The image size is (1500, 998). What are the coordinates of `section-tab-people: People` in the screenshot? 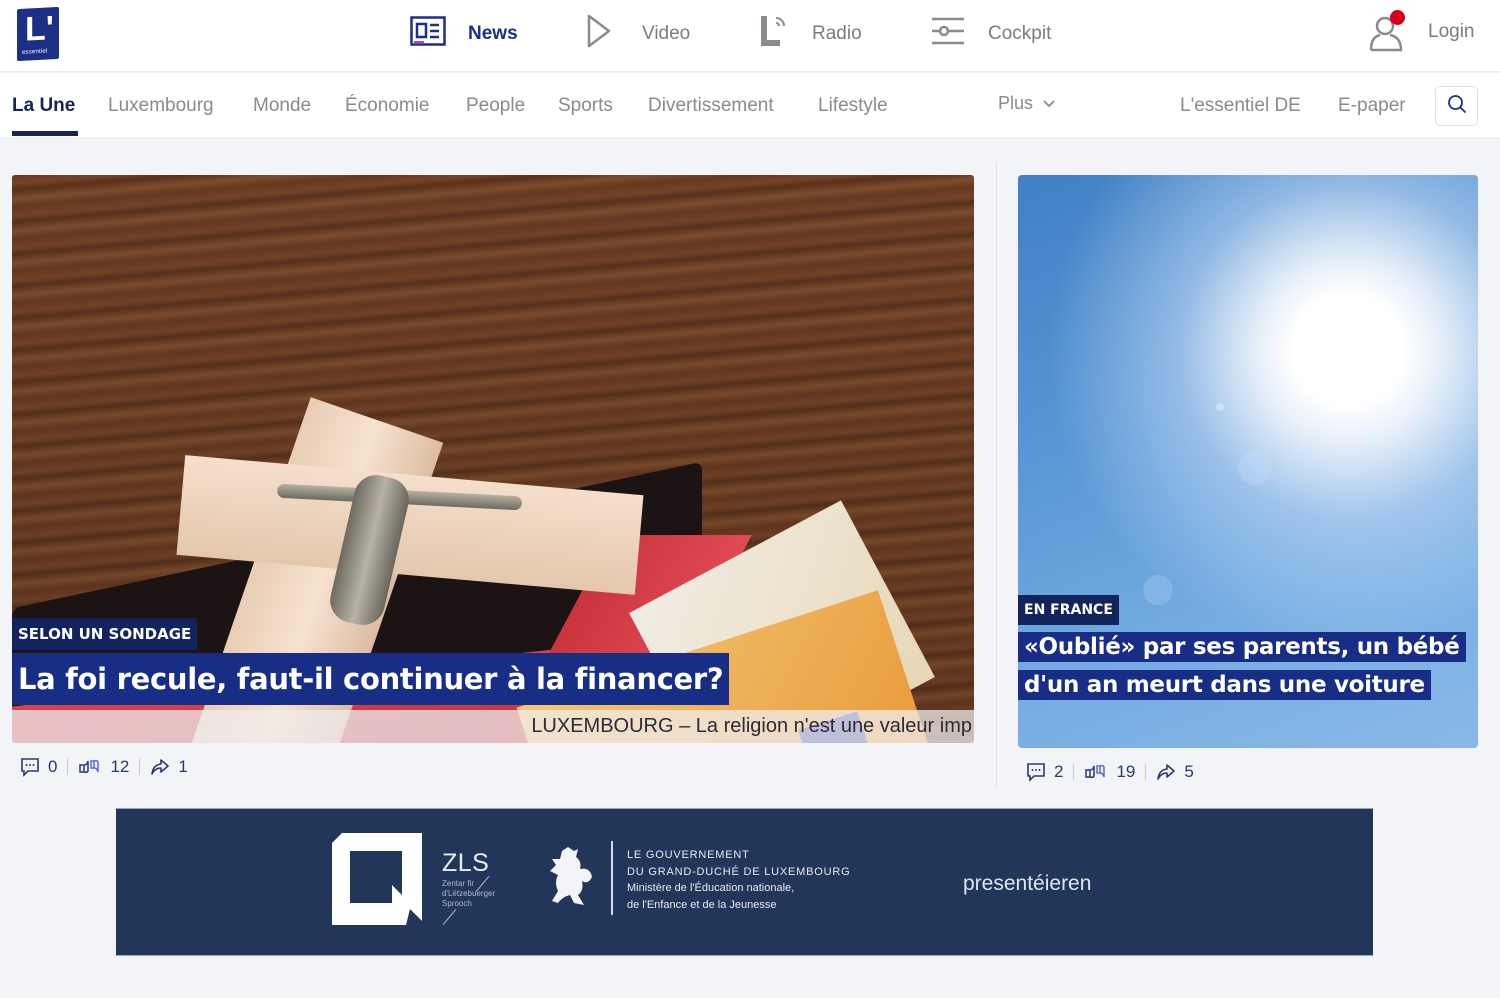 It's located at (495, 106).